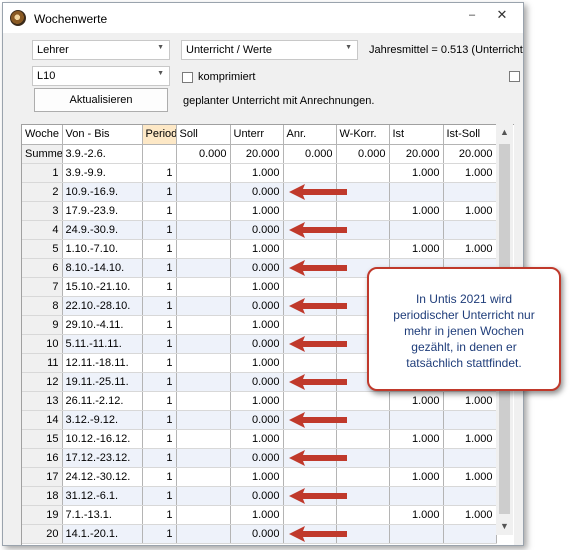 The height and width of the screenshot is (550, 571). Describe the element at coordinates (42, 306) in the screenshot. I see `cell-woche: 8` at that location.